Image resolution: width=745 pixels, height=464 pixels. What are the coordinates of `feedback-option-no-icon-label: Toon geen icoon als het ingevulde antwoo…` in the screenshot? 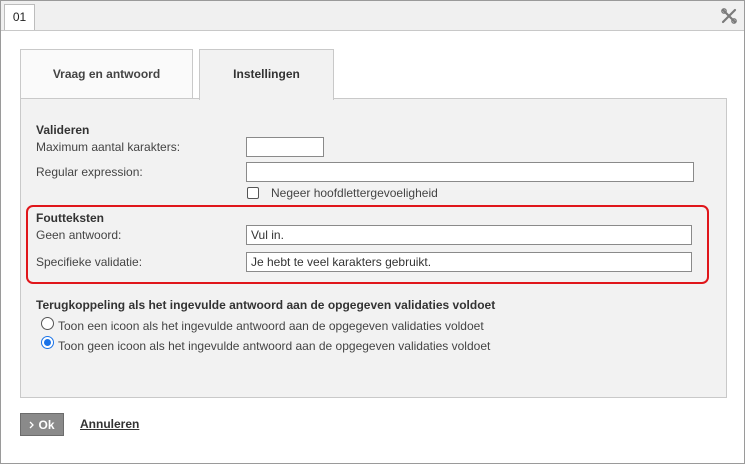 It's located at (274, 346).